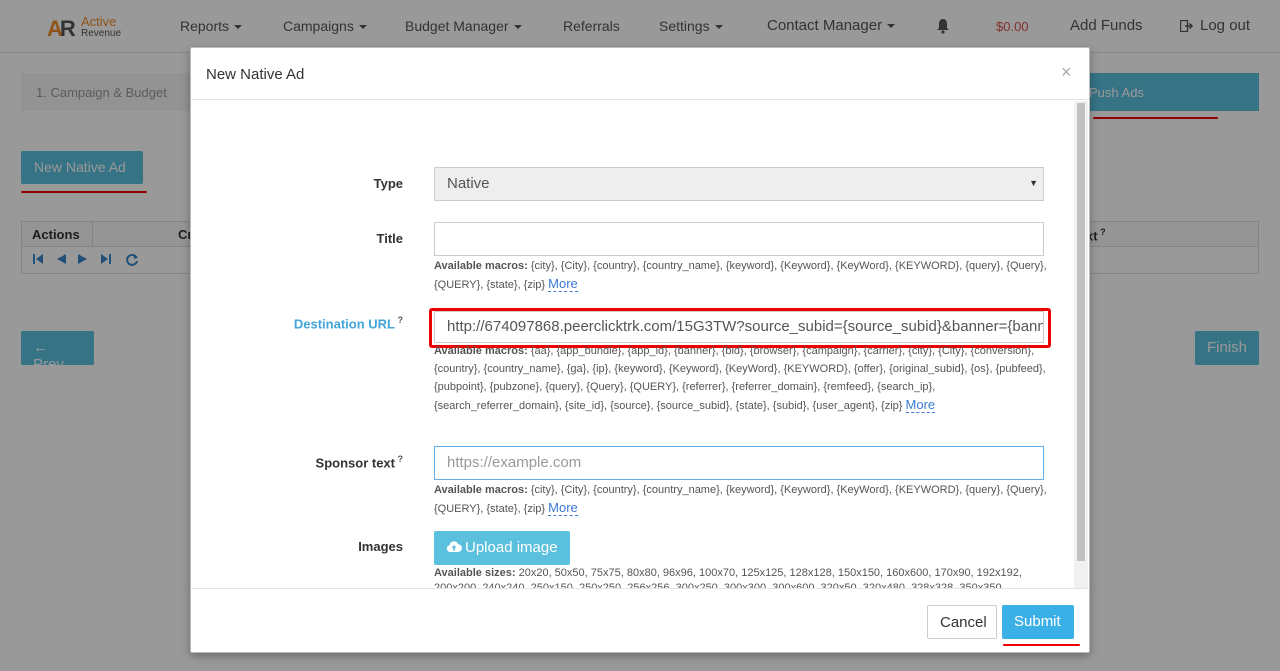  Describe the element at coordinates (390, 238) in the screenshot. I see `title-label: Title` at that location.